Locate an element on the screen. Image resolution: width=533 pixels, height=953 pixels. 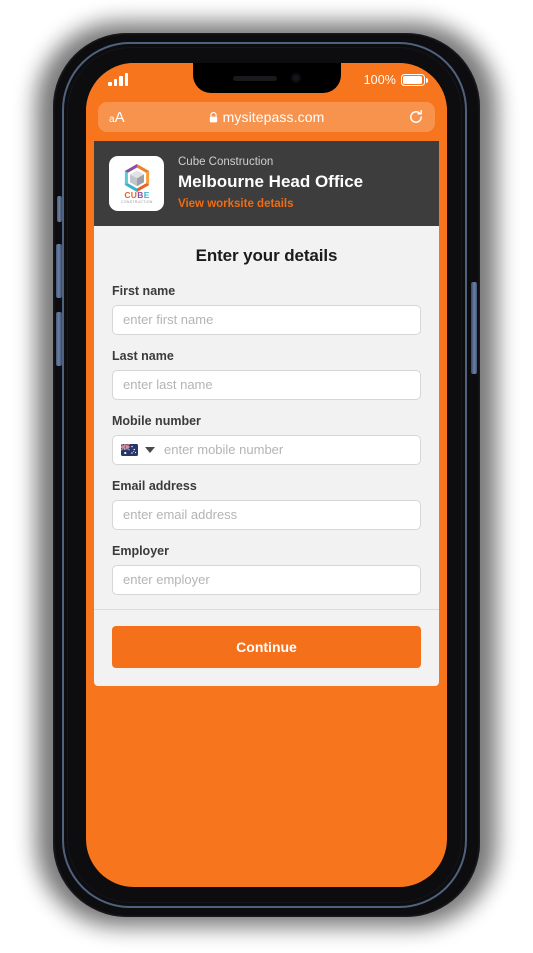
svg-text: CONSTRUCTION is located at coordinates (137, 202).